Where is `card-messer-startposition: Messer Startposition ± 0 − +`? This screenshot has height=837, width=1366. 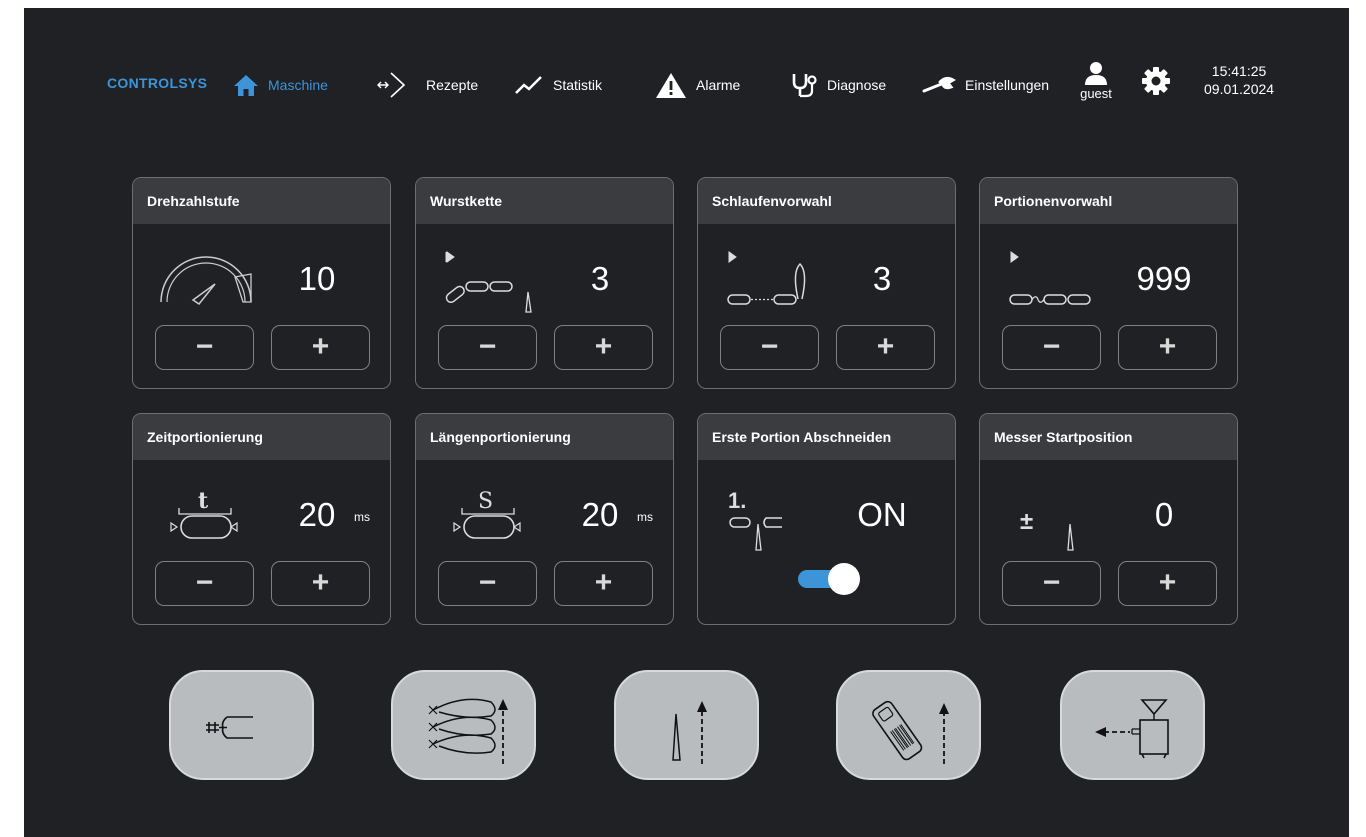
card-messer-startposition: Messer Startposition ± 0 − + is located at coordinates (1108, 519).